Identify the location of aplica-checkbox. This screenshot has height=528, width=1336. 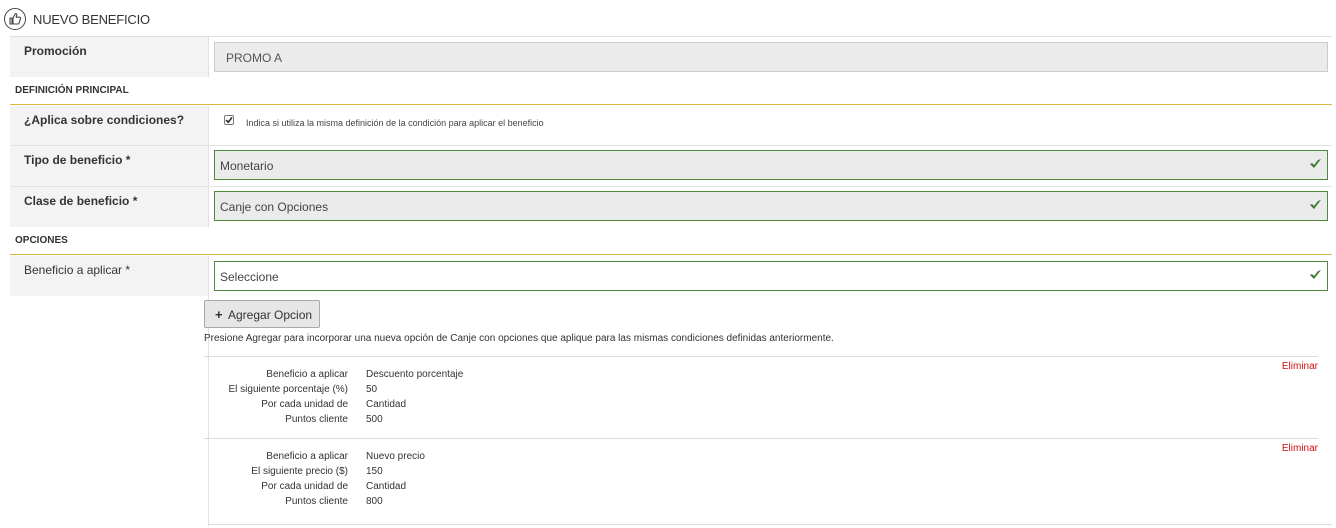
(229, 120).